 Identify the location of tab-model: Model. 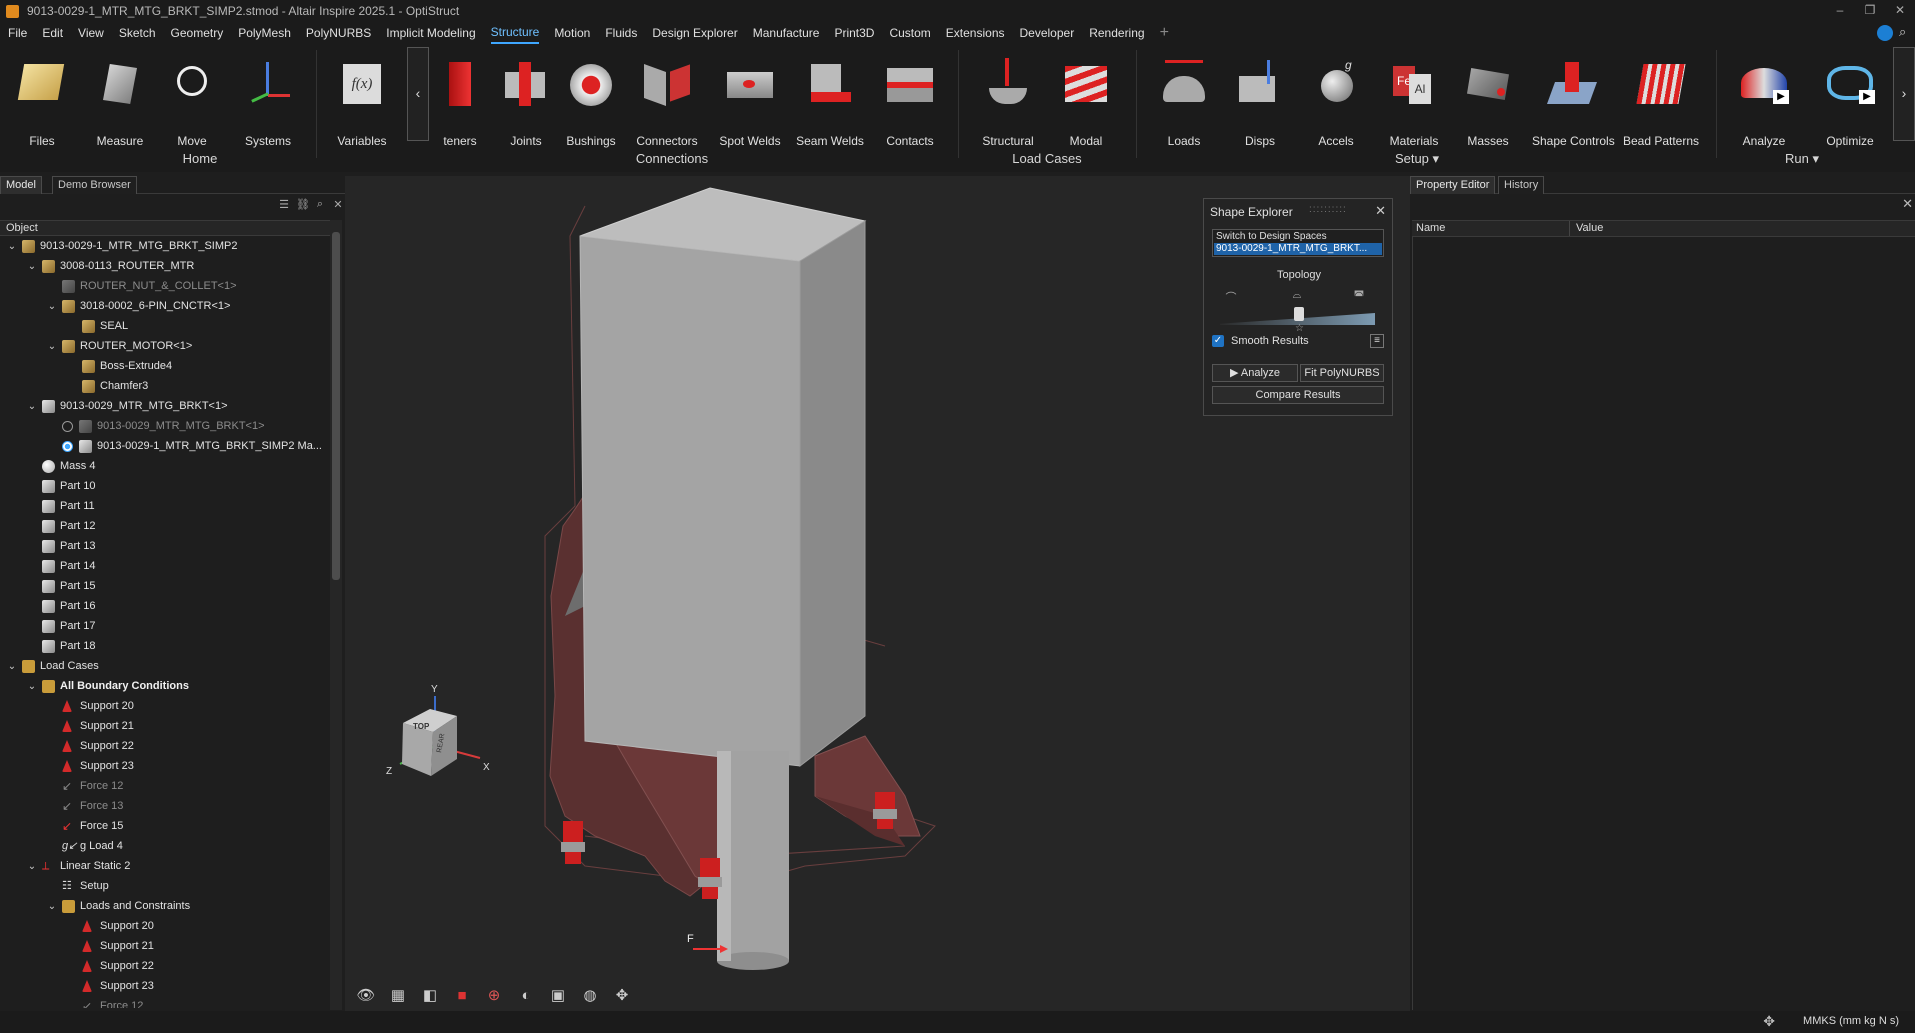
(21, 185).